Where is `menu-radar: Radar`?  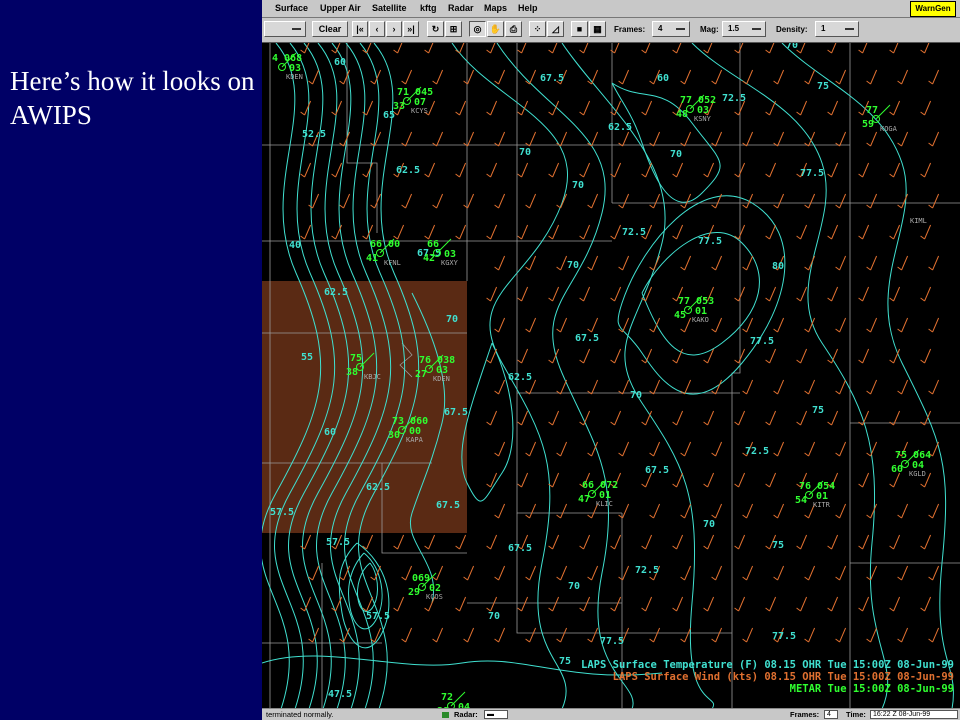
menu-radar: Radar is located at coordinates (461, 8).